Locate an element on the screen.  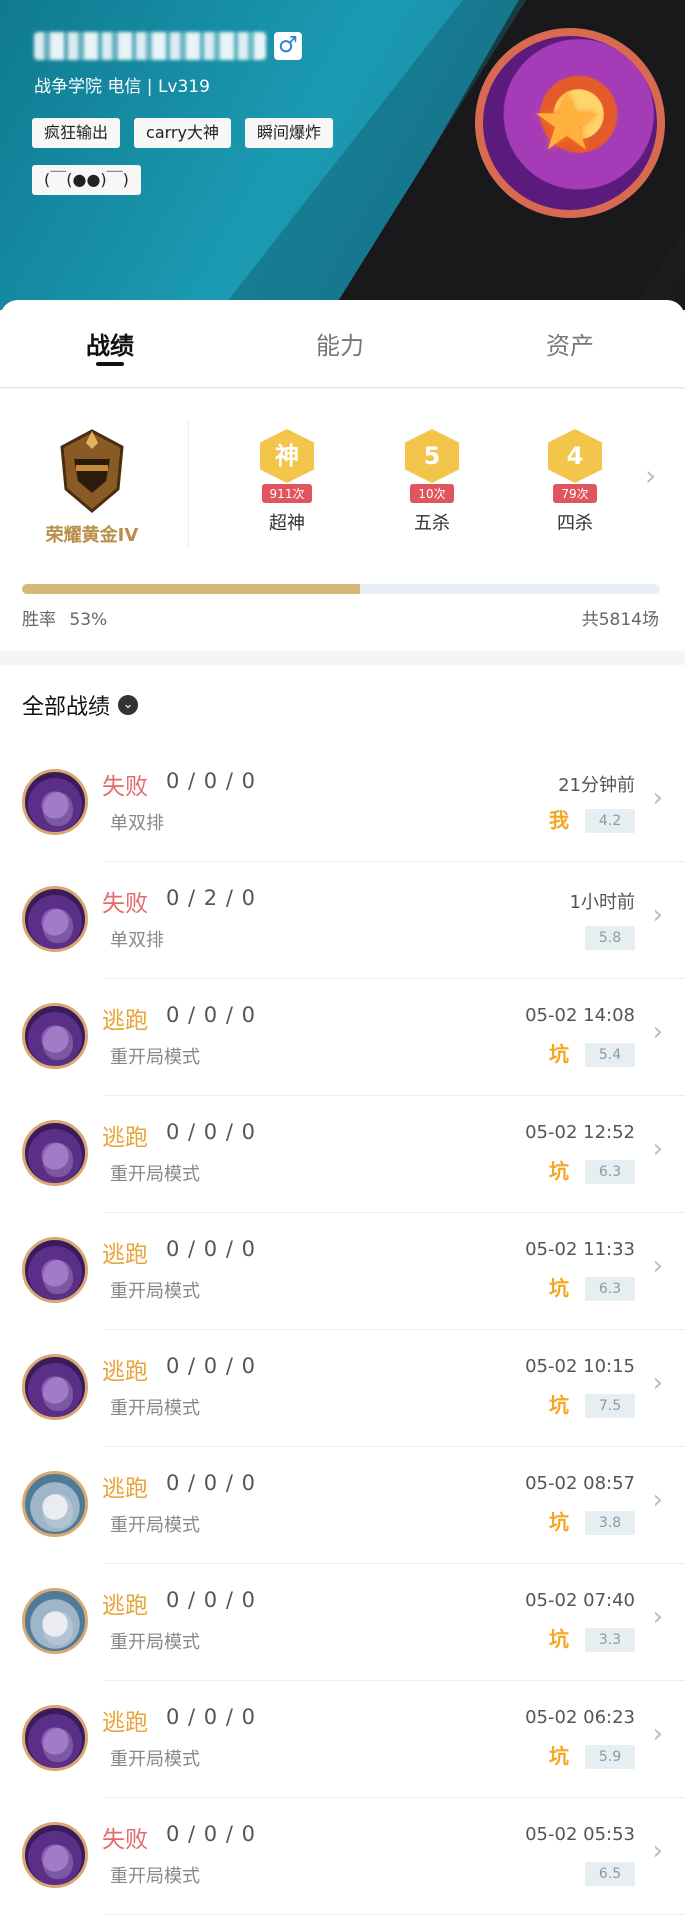
match-time: 21分钟前 is located at coordinates (596, 785).